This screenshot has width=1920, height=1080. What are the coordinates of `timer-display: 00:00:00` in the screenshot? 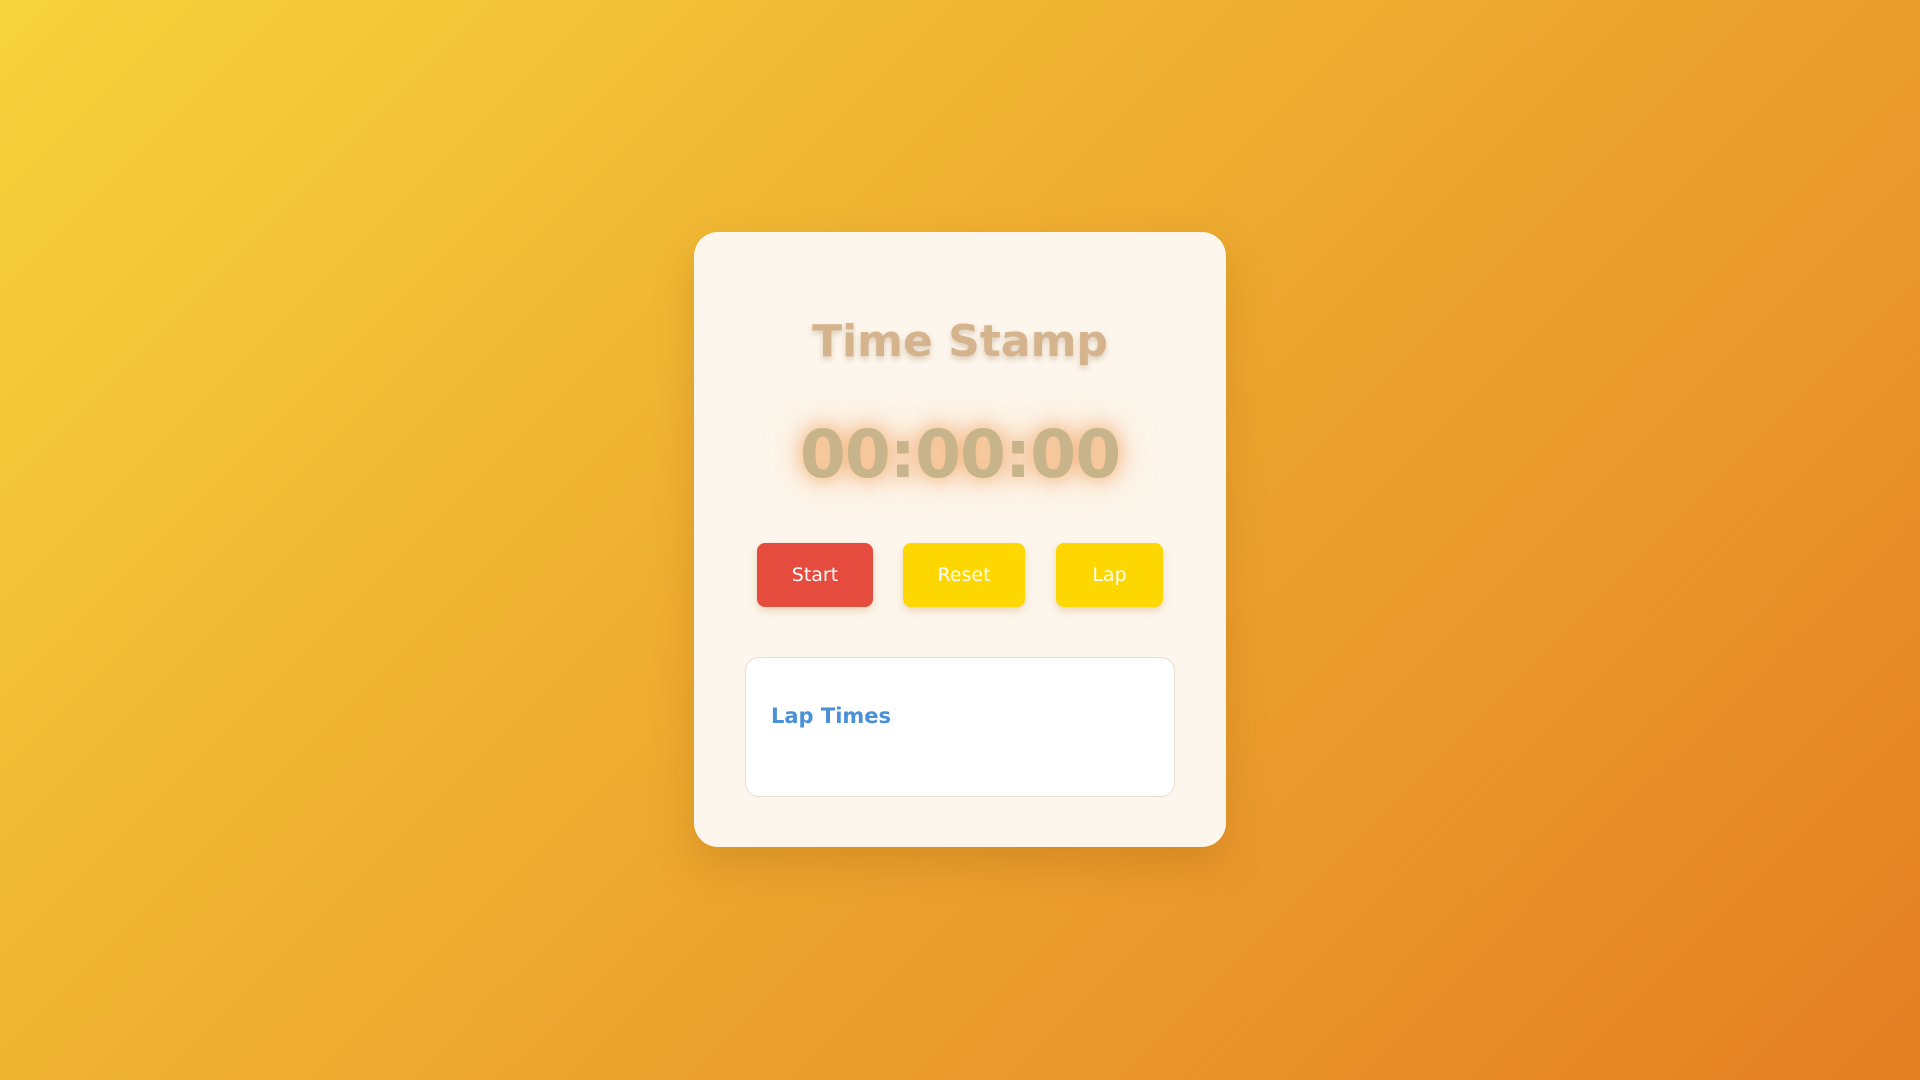 It's located at (960, 454).